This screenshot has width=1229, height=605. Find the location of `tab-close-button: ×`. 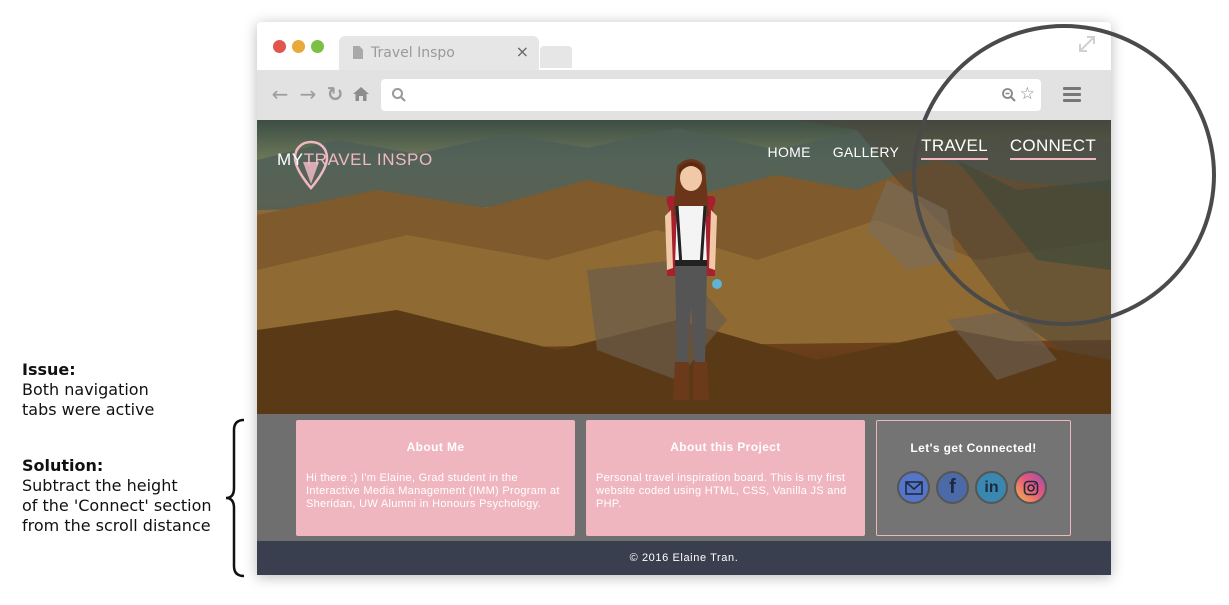

tab-close-button: × is located at coordinates (522, 51).